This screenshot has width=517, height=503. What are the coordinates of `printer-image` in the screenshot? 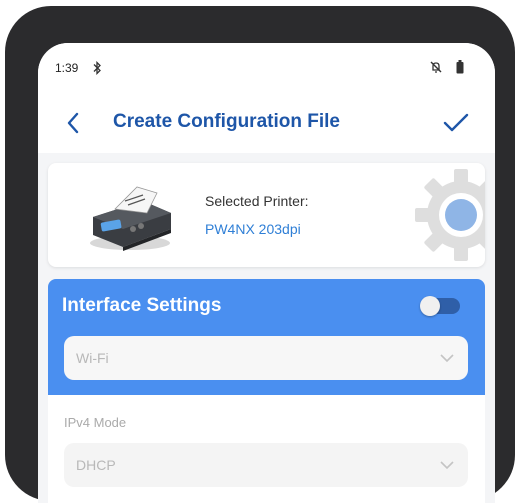 It's located at (130, 218).